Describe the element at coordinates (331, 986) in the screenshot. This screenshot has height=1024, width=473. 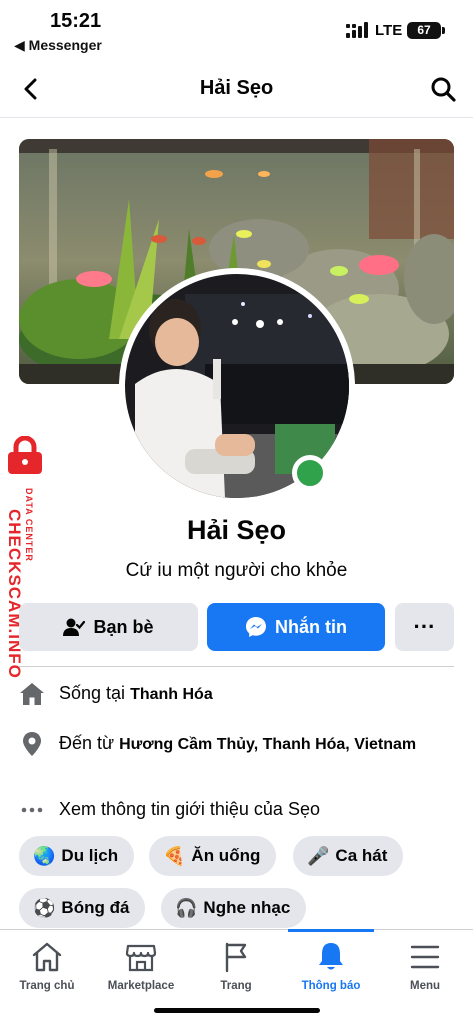
I see `tab-label: Thông báo` at that location.